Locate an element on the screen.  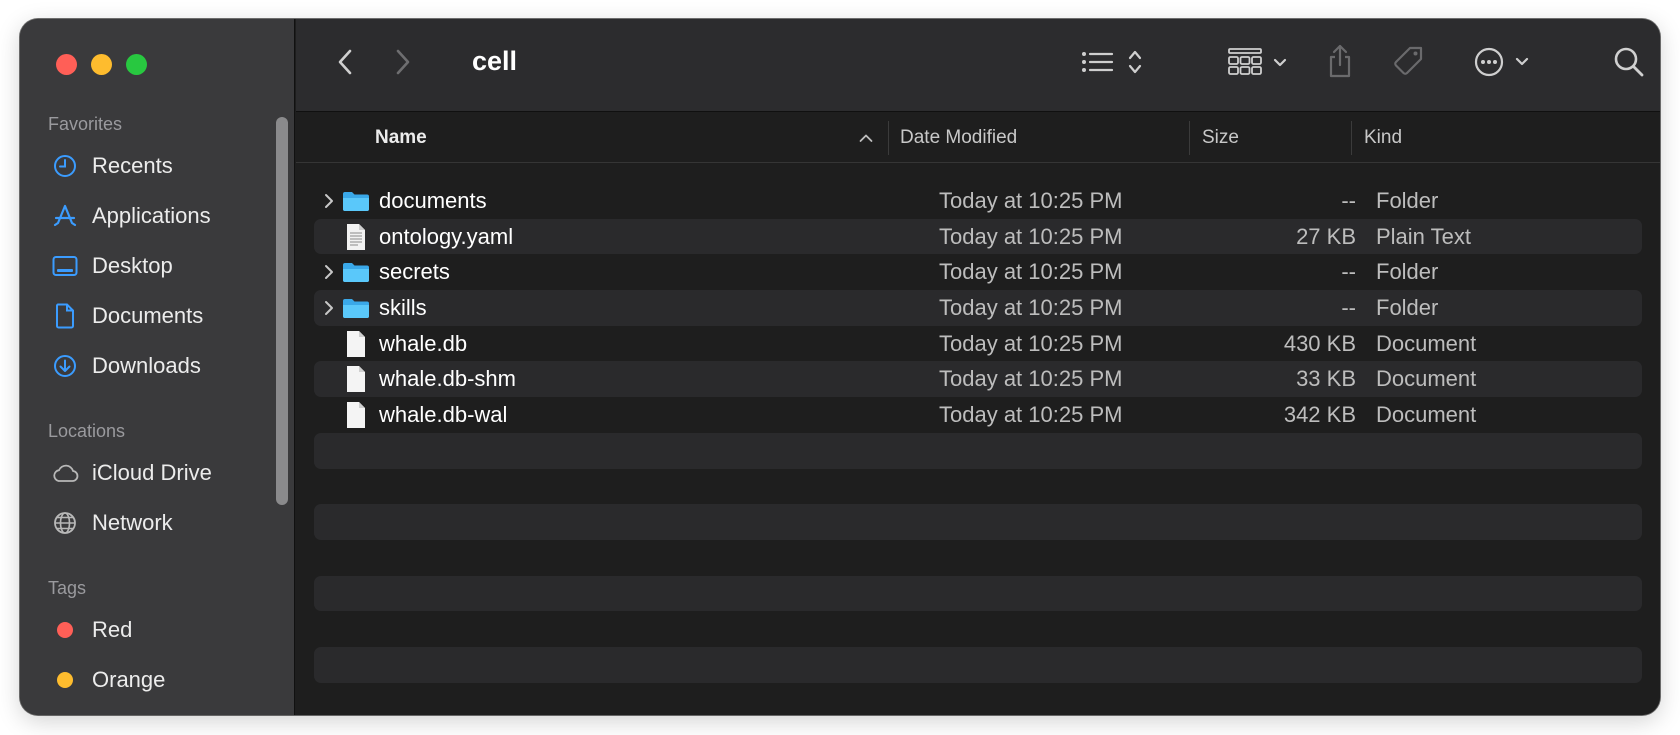
share-icon is located at coordinates (1340, 61).